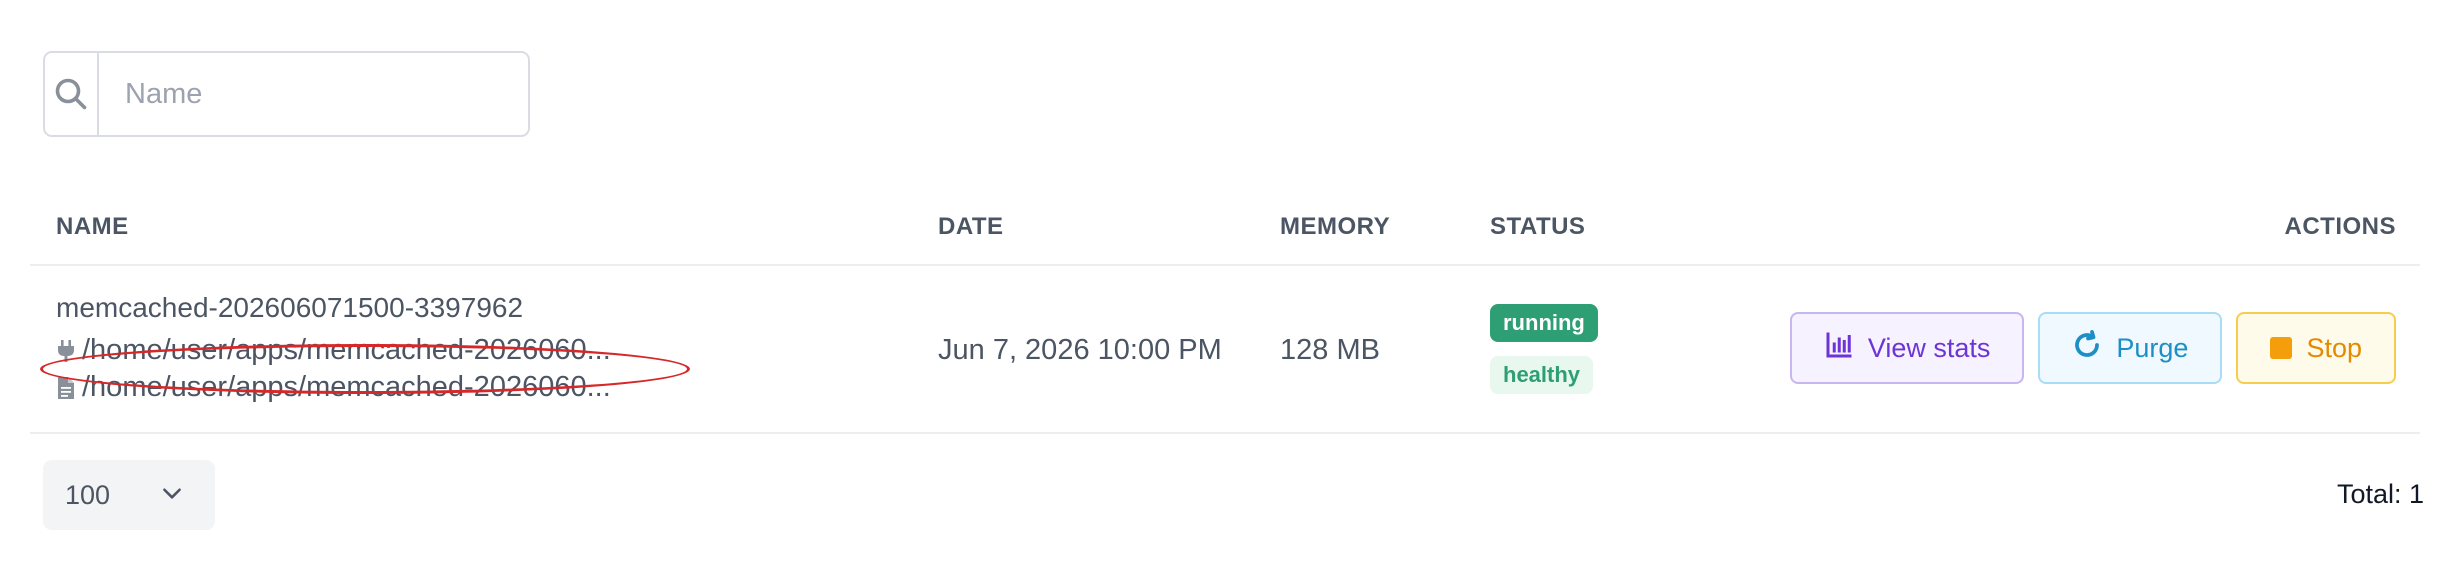  What do you see at coordinates (1330, 350) in the screenshot?
I see `memory-cell: 128 MB` at bounding box center [1330, 350].